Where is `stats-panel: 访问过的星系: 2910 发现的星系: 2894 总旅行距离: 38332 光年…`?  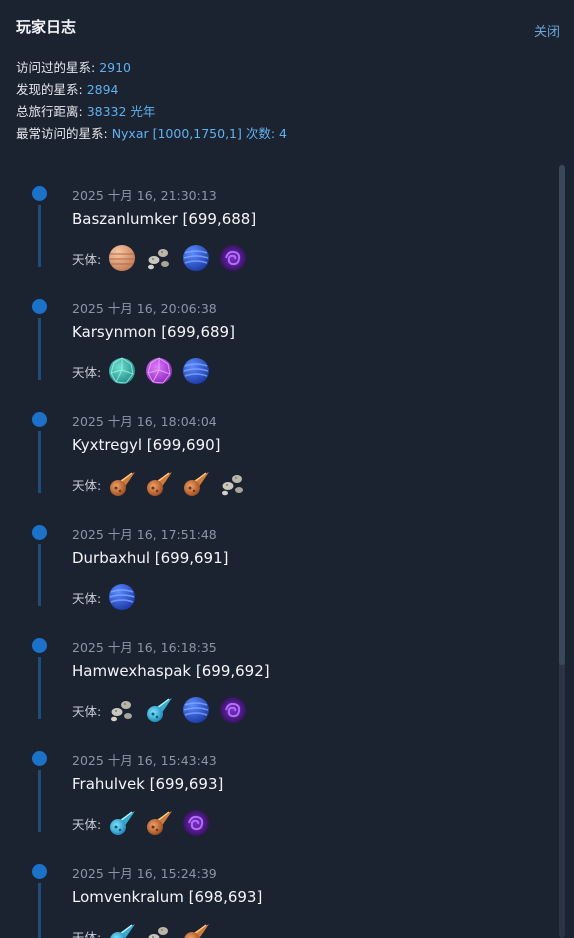
stats-panel: 访问过的星系: 2910 发现的星系: 2894 总旅行距离: 38332 光年… is located at coordinates (151, 101).